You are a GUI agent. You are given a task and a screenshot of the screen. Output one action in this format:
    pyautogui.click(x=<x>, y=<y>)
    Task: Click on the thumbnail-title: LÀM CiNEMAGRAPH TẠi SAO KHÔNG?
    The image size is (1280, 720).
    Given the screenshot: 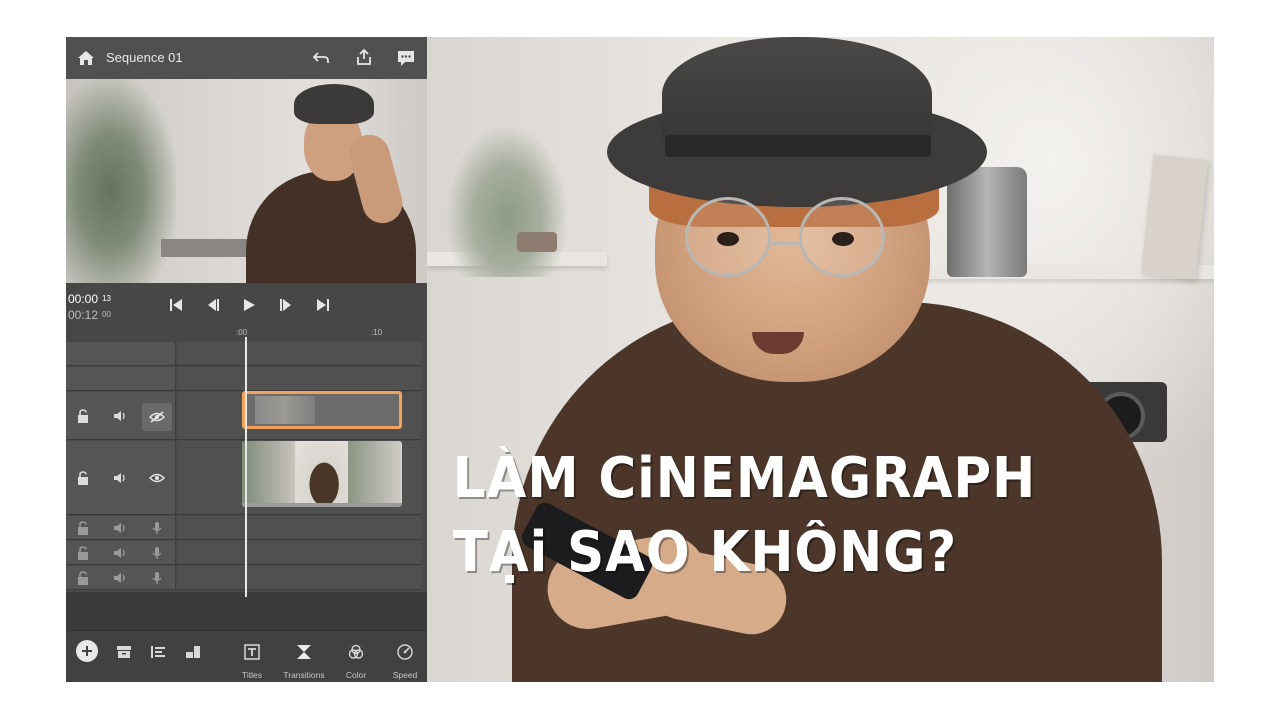 What is the action you would take?
    pyautogui.click(x=736, y=516)
    